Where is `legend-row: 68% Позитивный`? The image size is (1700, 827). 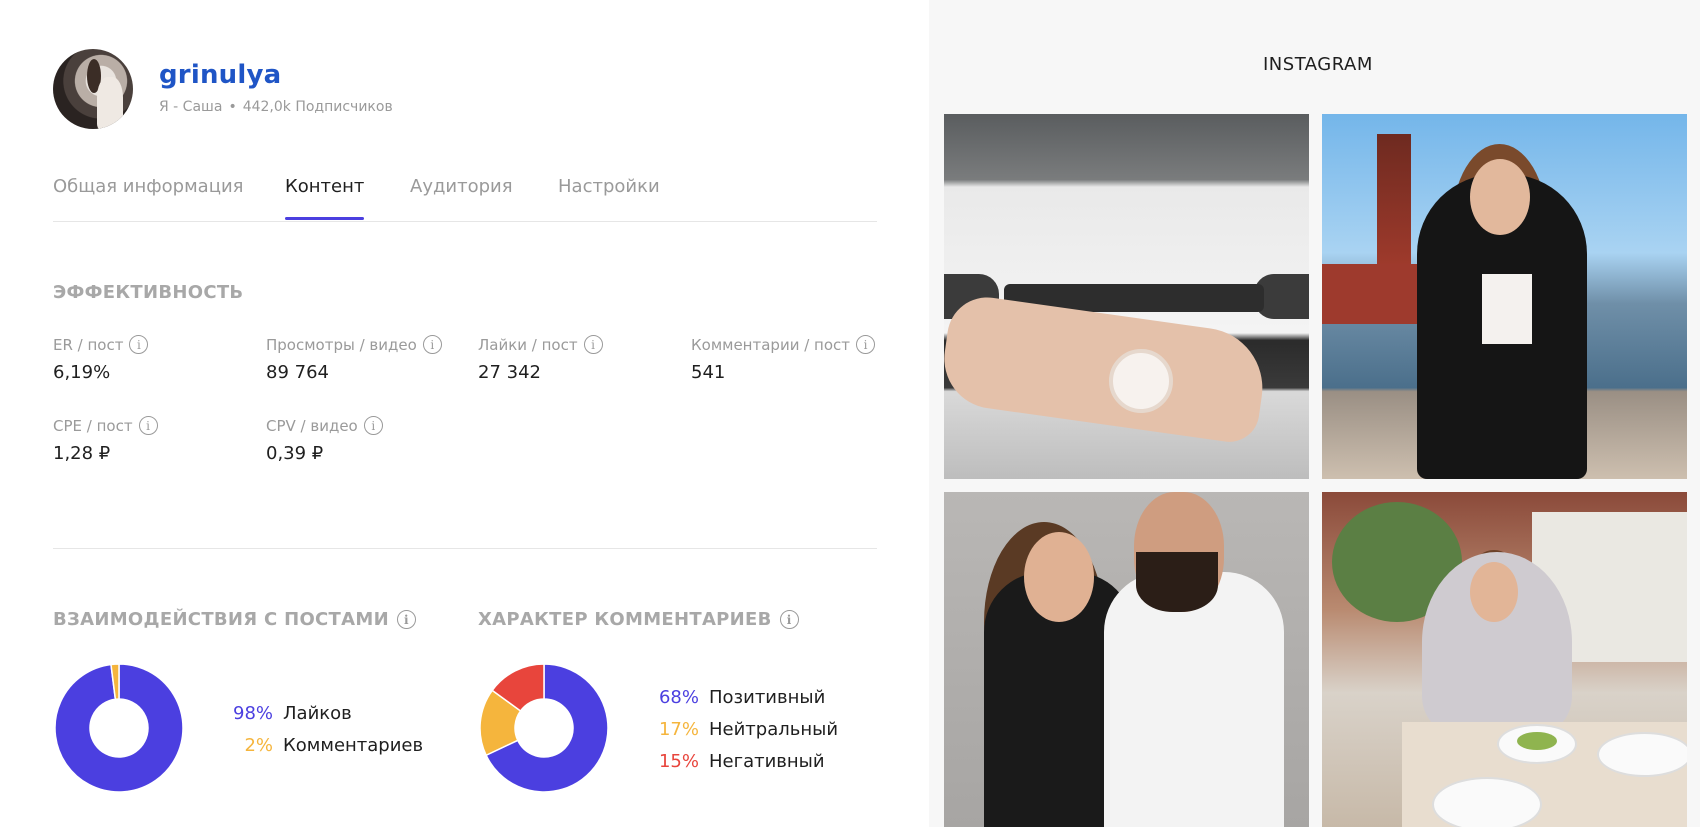 legend-row: 68% Позитивный is located at coordinates (746, 697).